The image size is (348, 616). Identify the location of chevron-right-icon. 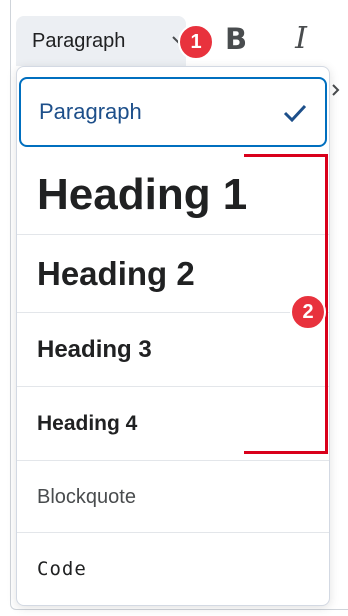
(336, 90).